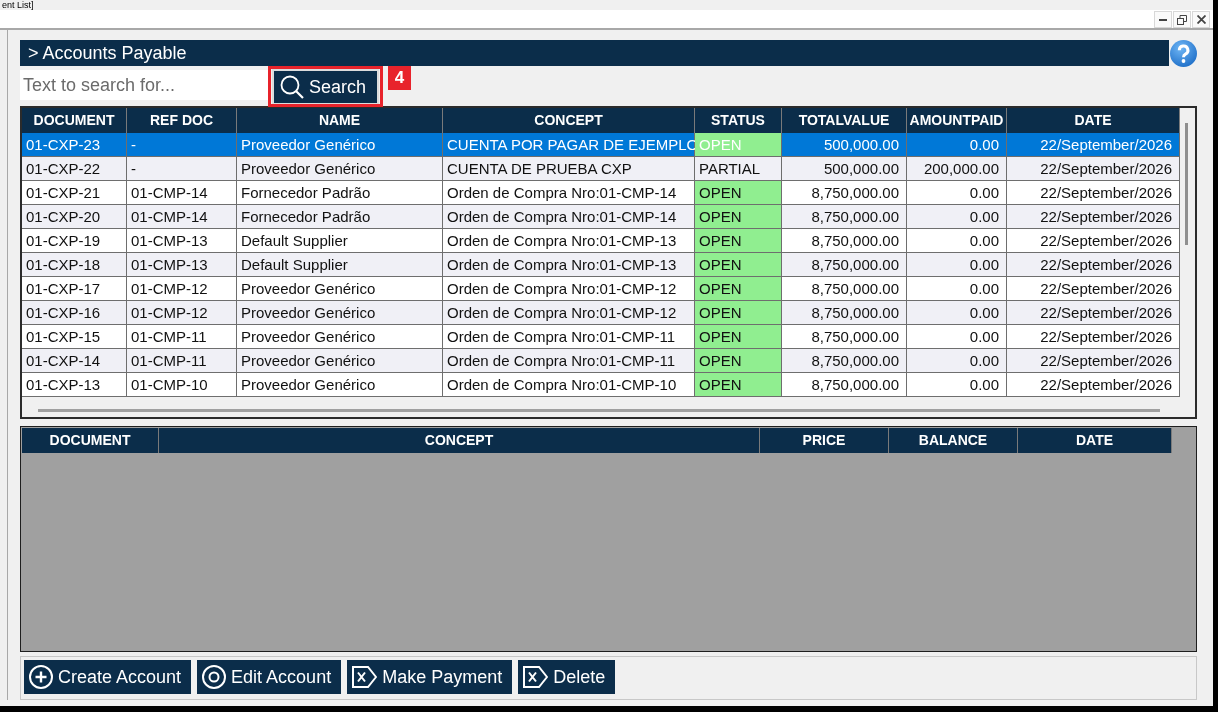 This screenshot has height=712, width=1218. What do you see at coordinates (399, 78) in the screenshot?
I see `callout-badge: 4` at bounding box center [399, 78].